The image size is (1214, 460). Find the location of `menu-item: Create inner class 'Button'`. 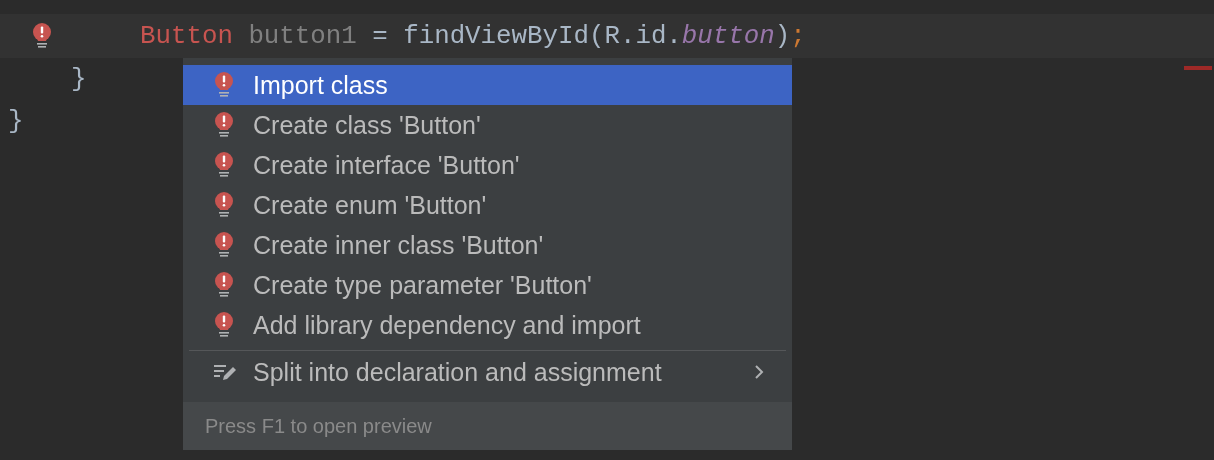

menu-item: Create inner class 'Button' is located at coordinates (487, 245).